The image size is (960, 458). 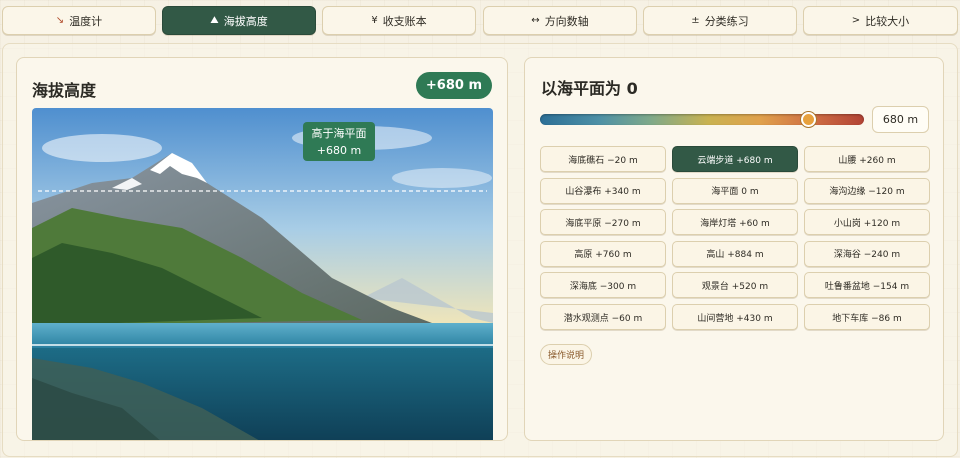 What do you see at coordinates (695, 20) in the screenshot?
I see `plus-minus-icon: ±` at bounding box center [695, 20].